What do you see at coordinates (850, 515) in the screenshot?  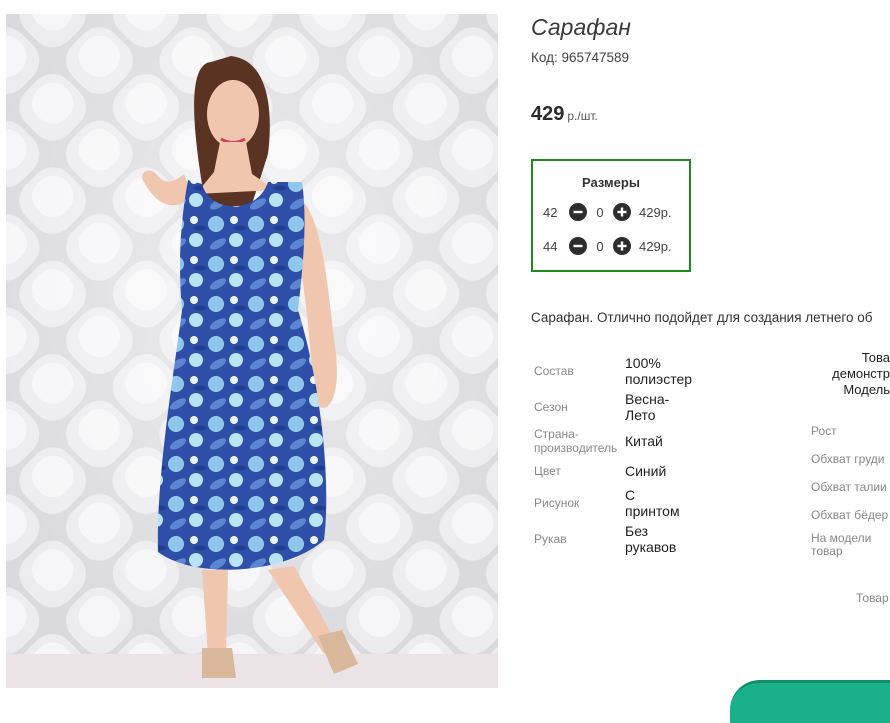 I see `measurement-label: Обхват бёдер` at bounding box center [850, 515].